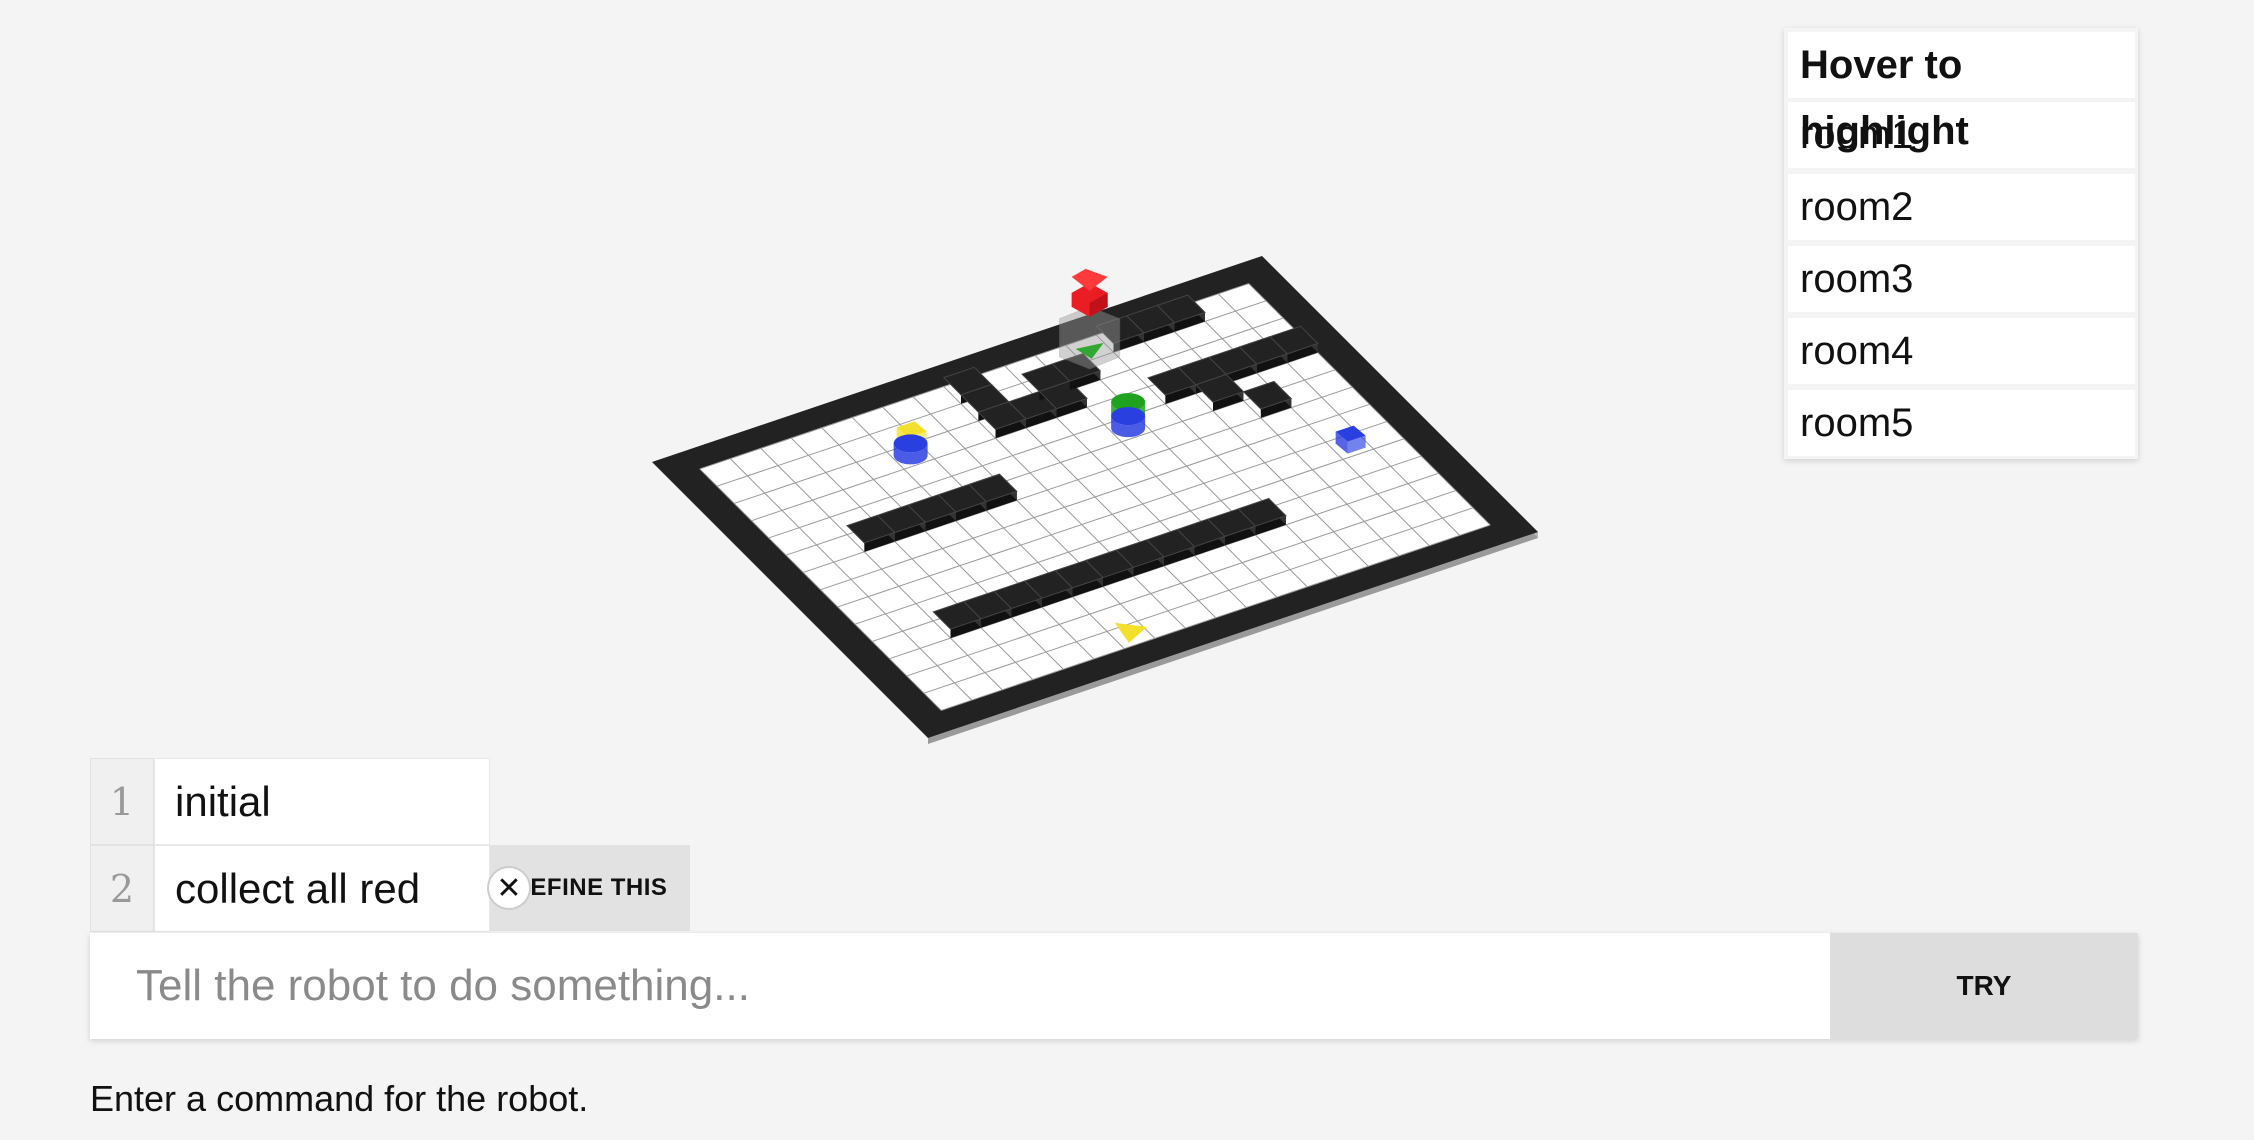 The width and height of the screenshot is (2254, 1140). I want to click on try-button: TRY, so click(1984, 986).